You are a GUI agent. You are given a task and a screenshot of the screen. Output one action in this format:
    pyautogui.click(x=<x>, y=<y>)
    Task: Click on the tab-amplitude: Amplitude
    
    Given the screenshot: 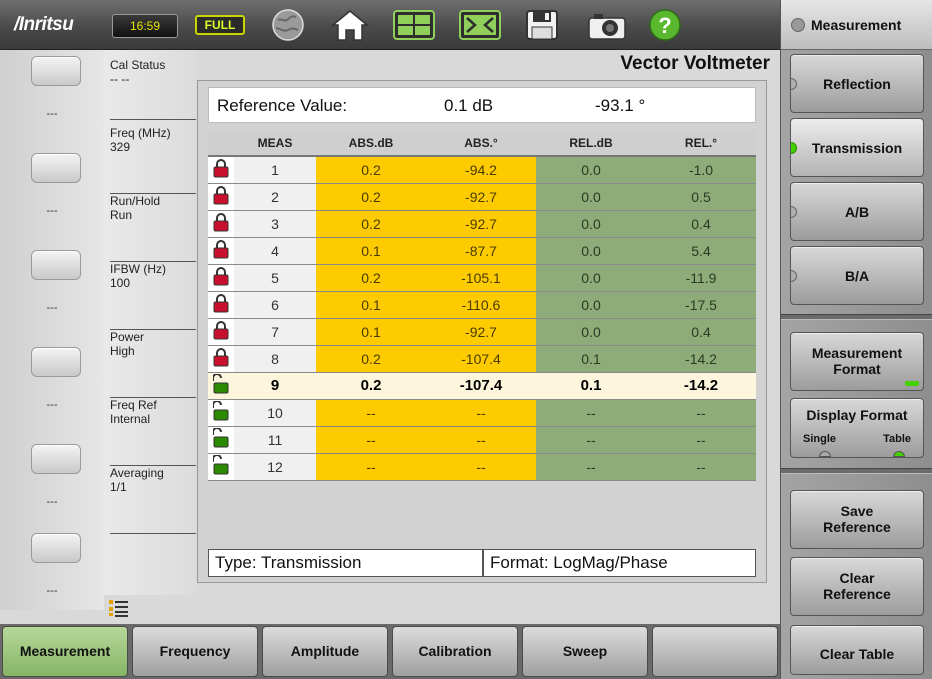 What is the action you would take?
    pyautogui.click(x=325, y=651)
    